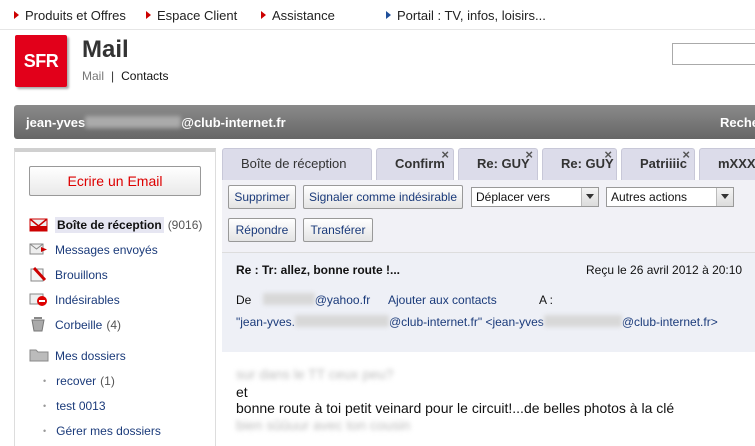 This screenshot has height=446, width=755. What do you see at coordinates (156, 122) in the screenshot?
I see `account-email: jean-yves @club-internet.fr` at bounding box center [156, 122].